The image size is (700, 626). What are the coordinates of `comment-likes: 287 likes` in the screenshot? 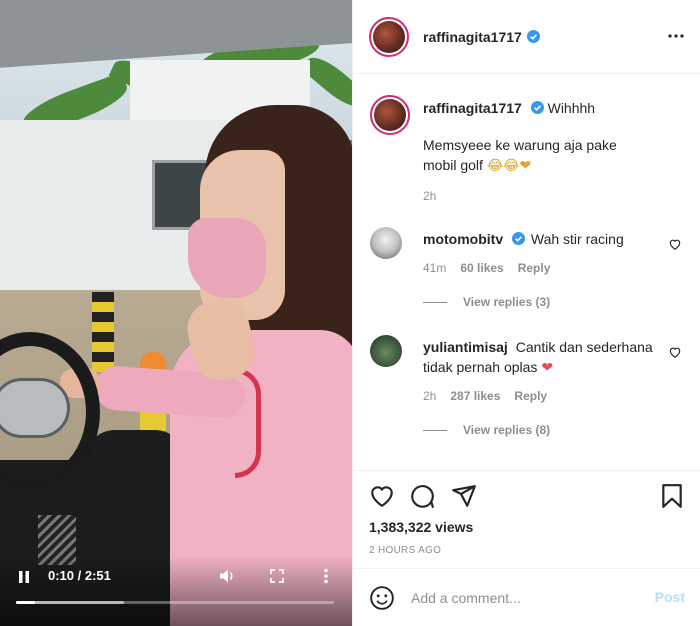 It's located at (475, 396).